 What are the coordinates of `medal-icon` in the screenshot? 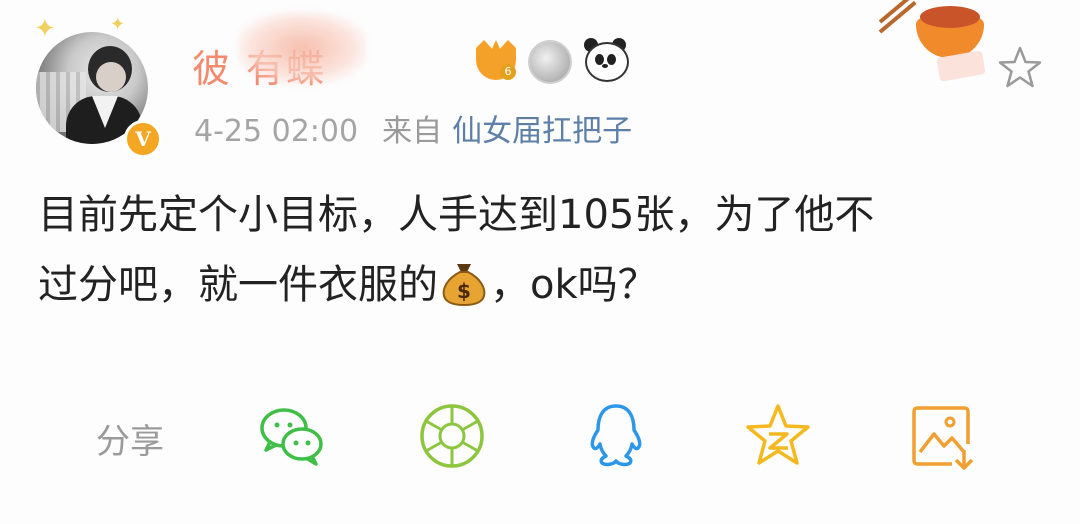 It's located at (550, 62).